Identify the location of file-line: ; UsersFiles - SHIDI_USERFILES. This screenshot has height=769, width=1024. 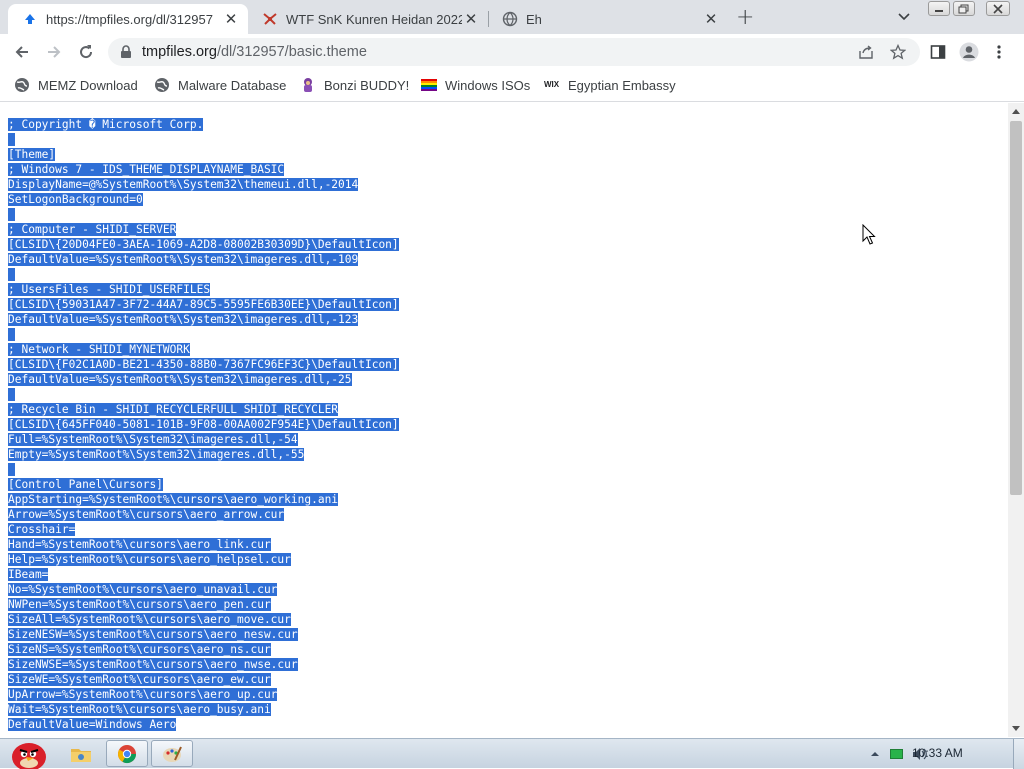
(203, 289).